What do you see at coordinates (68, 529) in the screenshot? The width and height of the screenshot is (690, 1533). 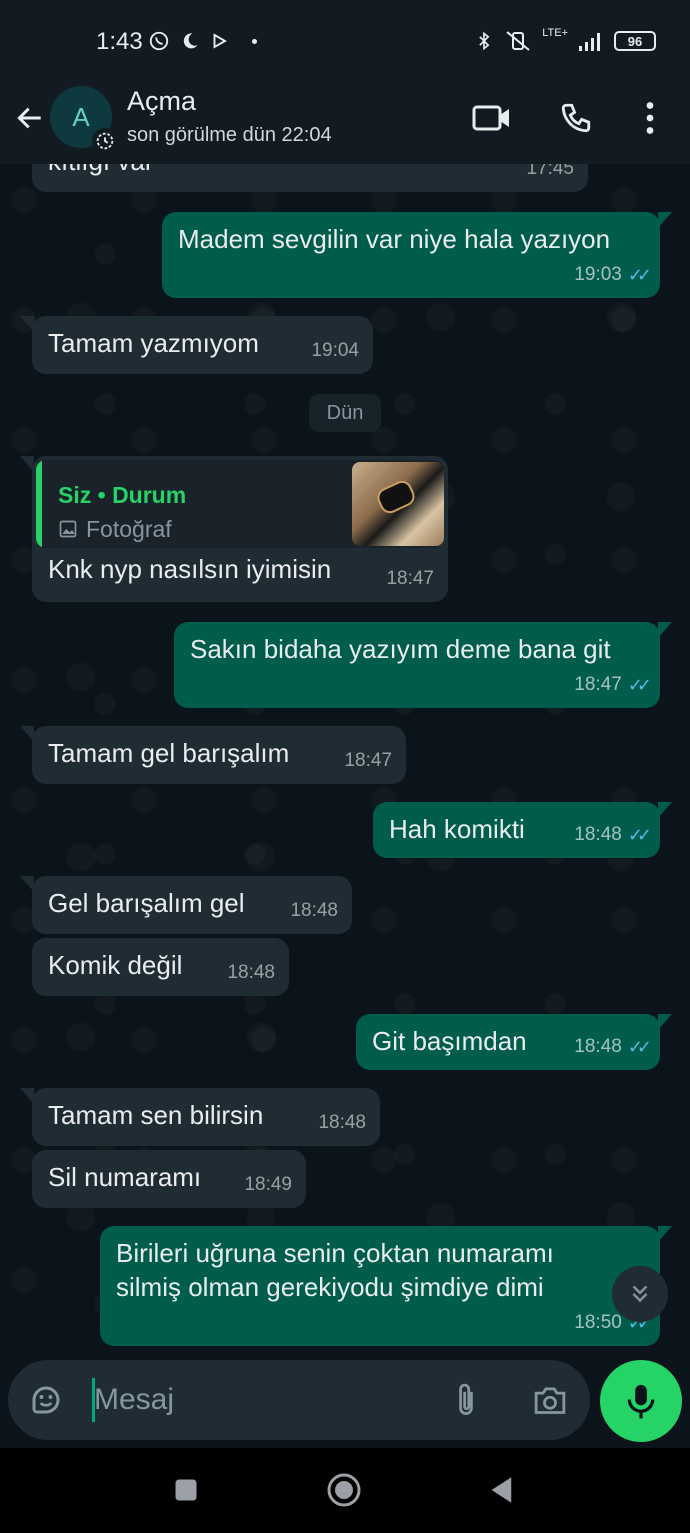 I see `photo-icon` at bounding box center [68, 529].